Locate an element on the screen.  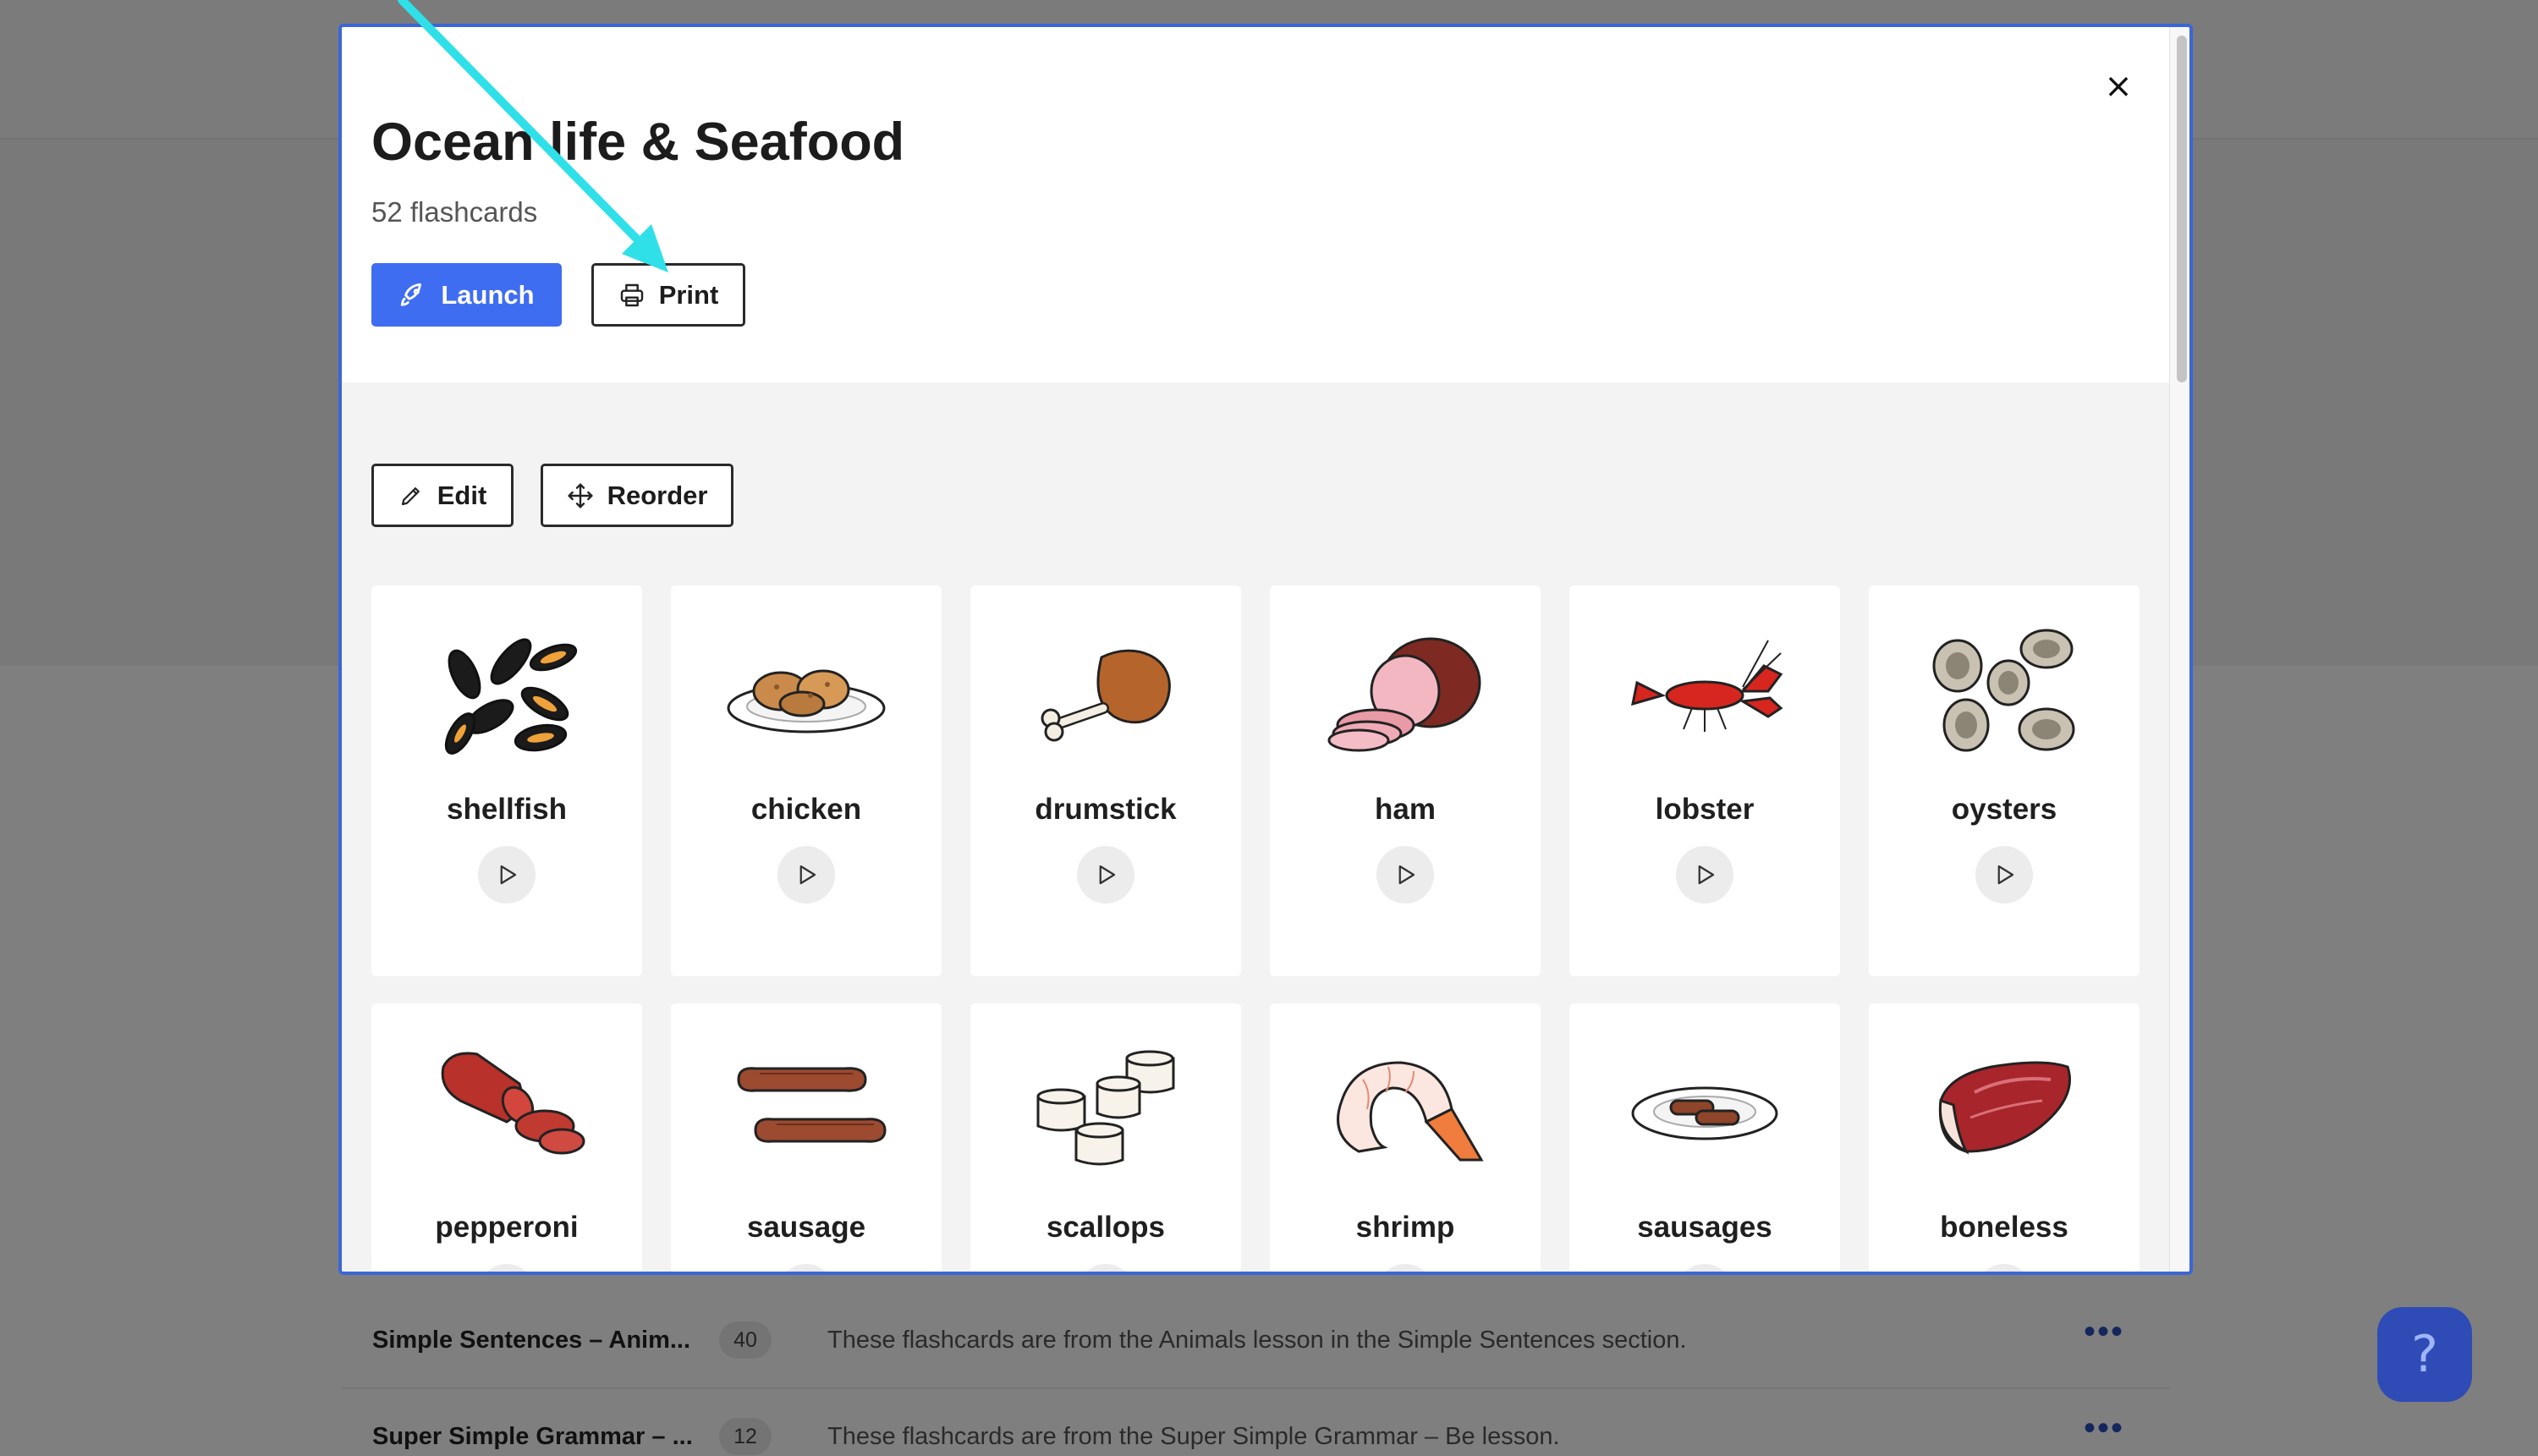
flashcard: oysters is located at coordinates (2004, 780).